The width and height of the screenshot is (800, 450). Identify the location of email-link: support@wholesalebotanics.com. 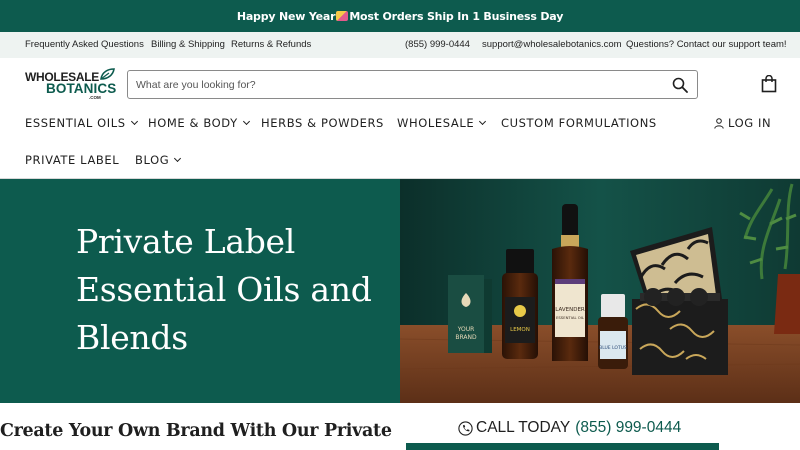
(552, 44).